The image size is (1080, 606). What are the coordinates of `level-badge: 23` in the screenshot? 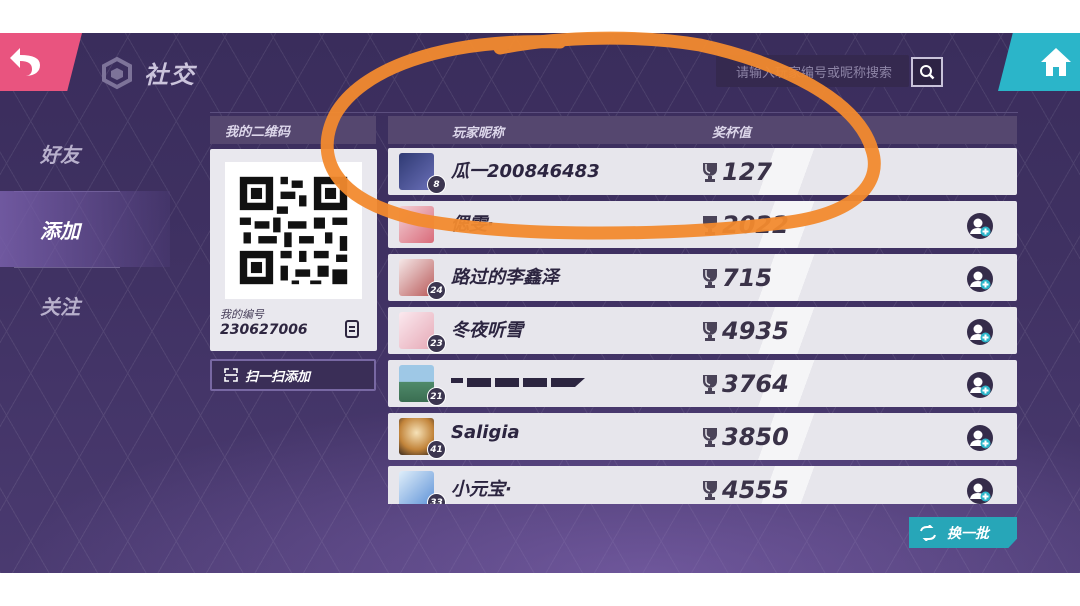 It's located at (436, 343).